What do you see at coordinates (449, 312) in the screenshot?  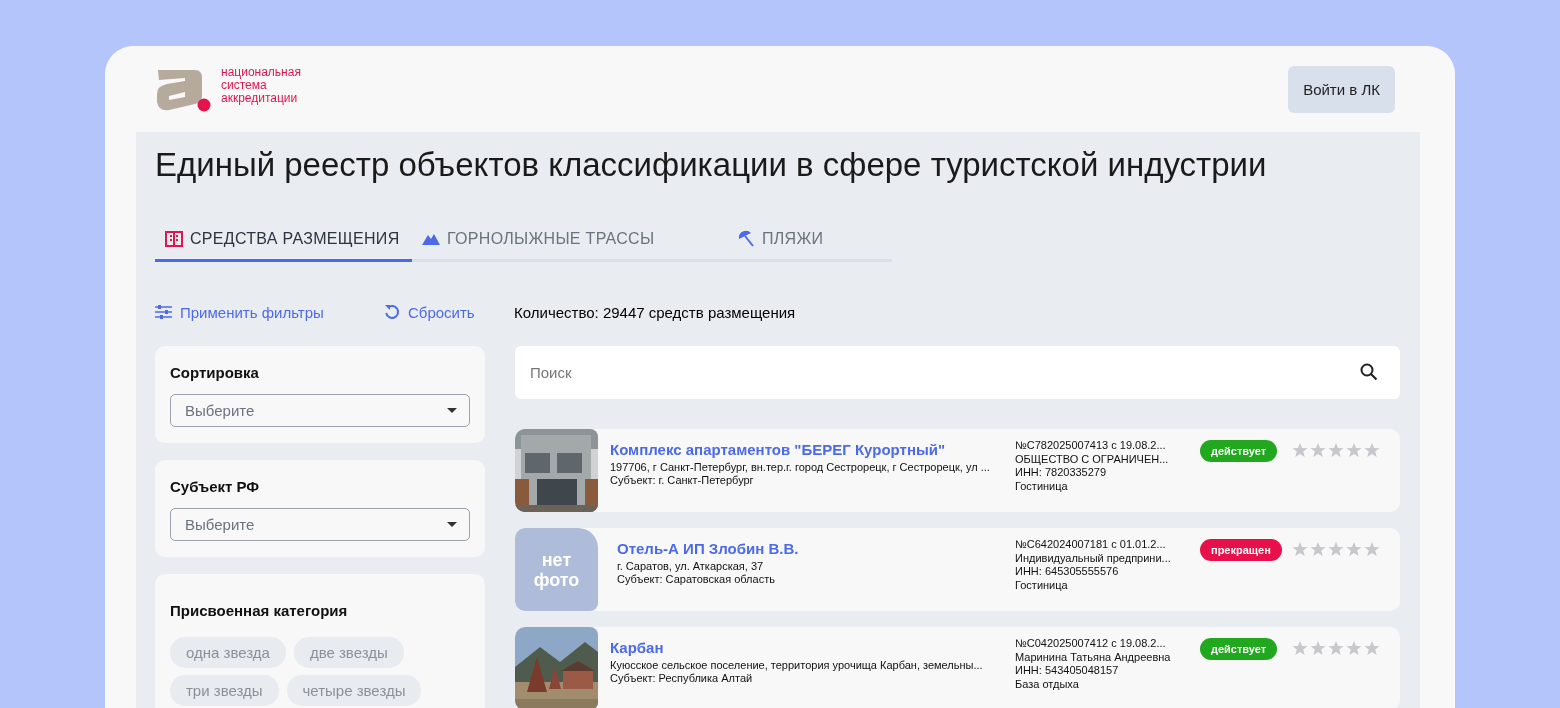 I see `reset-button: Сбросить` at bounding box center [449, 312].